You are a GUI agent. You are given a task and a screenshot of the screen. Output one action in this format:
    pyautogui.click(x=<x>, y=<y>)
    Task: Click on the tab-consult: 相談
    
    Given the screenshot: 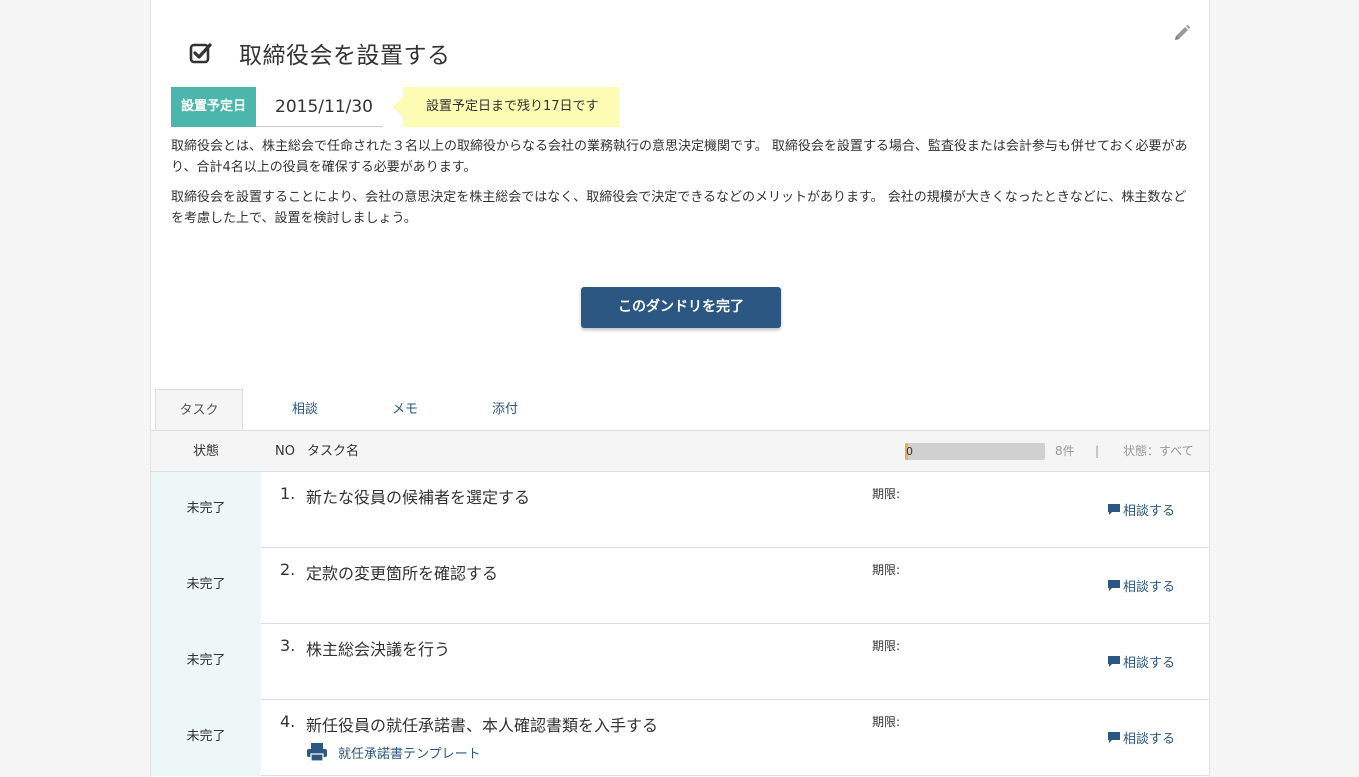 What is the action you would take?
    pyautogui.click(x=305, y=410)
    